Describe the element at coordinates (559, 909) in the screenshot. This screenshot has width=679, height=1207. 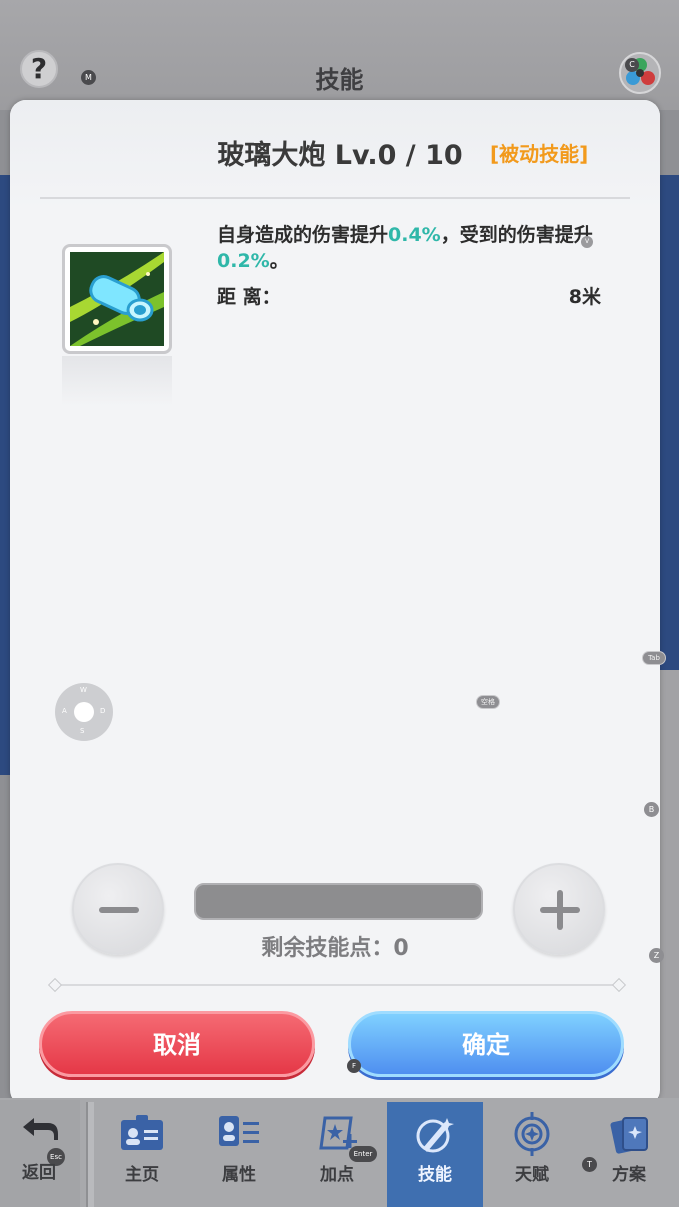
I see `increase-level-button` at that location.